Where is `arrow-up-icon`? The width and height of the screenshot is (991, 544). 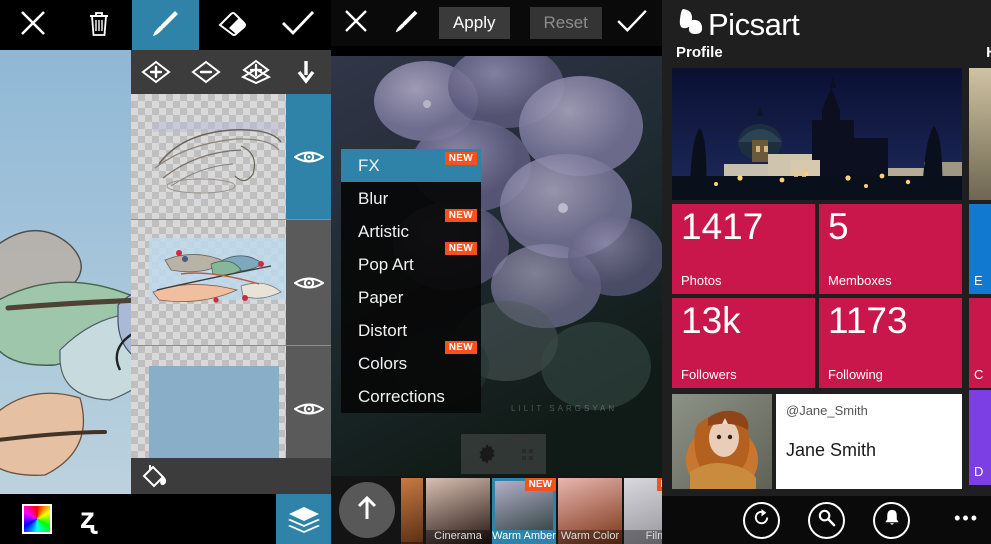
arrow-up-icon is located at coordinates (367, 510).